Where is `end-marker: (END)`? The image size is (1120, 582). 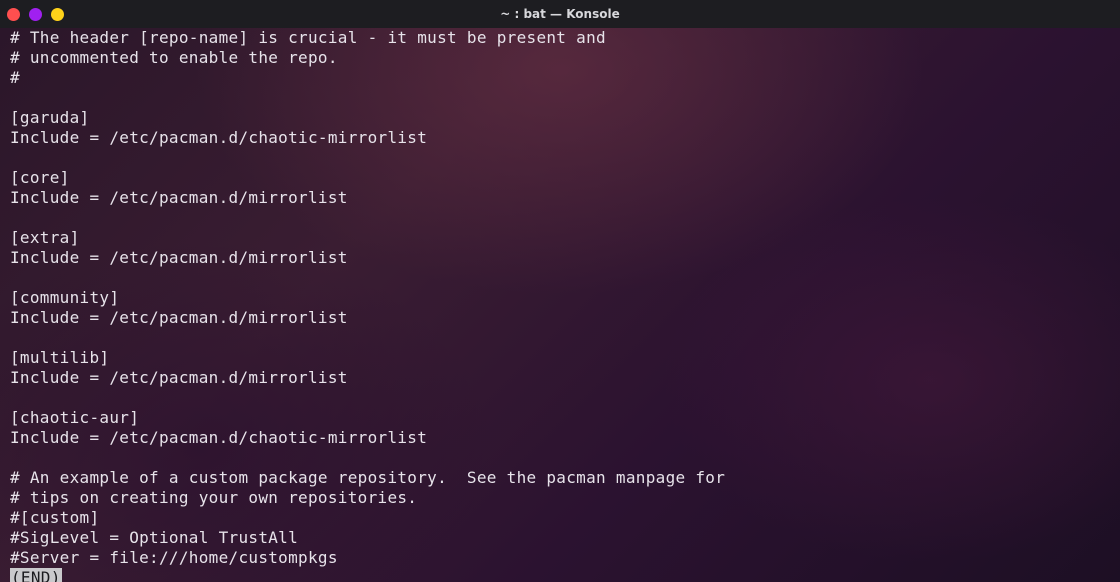
end-marker: (END) is located at coordinates (36, 575).